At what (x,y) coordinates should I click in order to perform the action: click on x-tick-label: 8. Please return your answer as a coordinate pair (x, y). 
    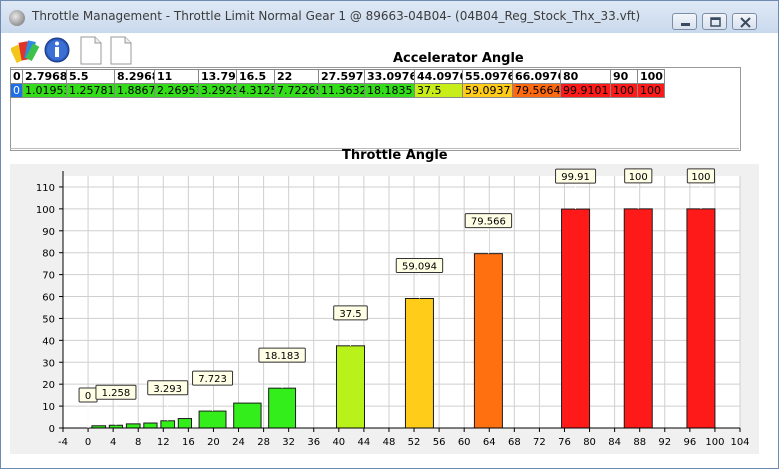
    Looking at the image, I should click on (138, 442).